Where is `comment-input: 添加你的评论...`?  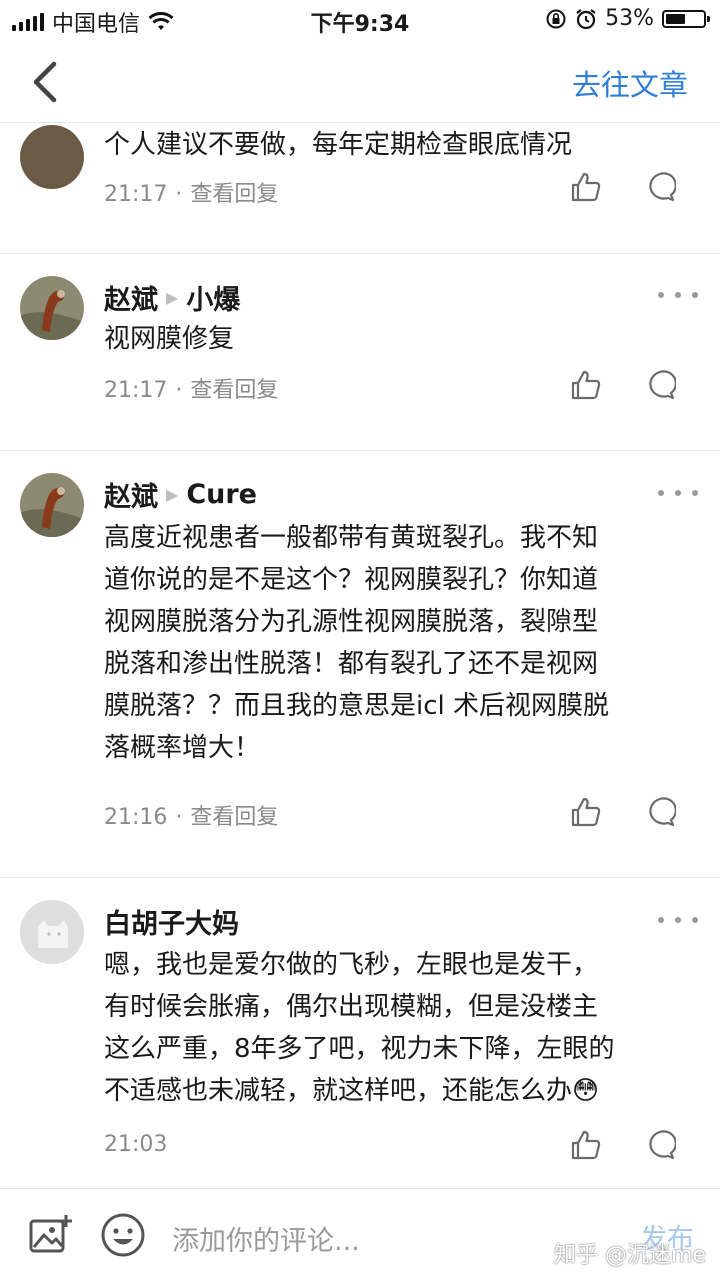
comment-input: 添加你的评论... is located at coordinates (266, 1238).